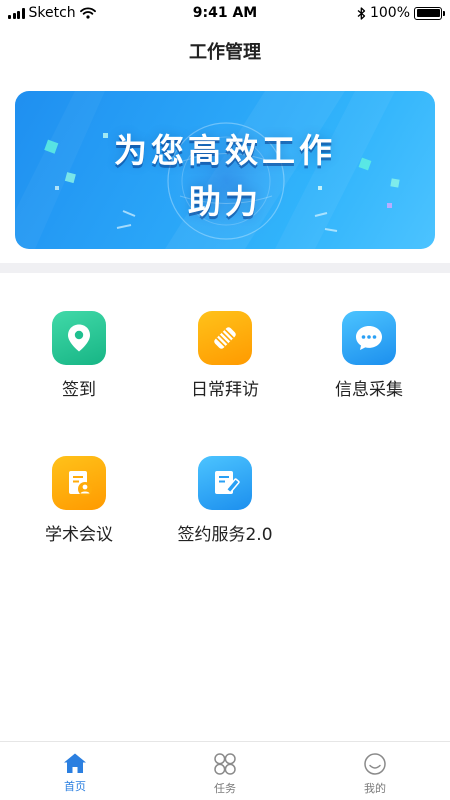  What do you see at coordinates (361, 13) in the screenshot?
I see `bluetooth-icon` at bounding box center [361, 13].